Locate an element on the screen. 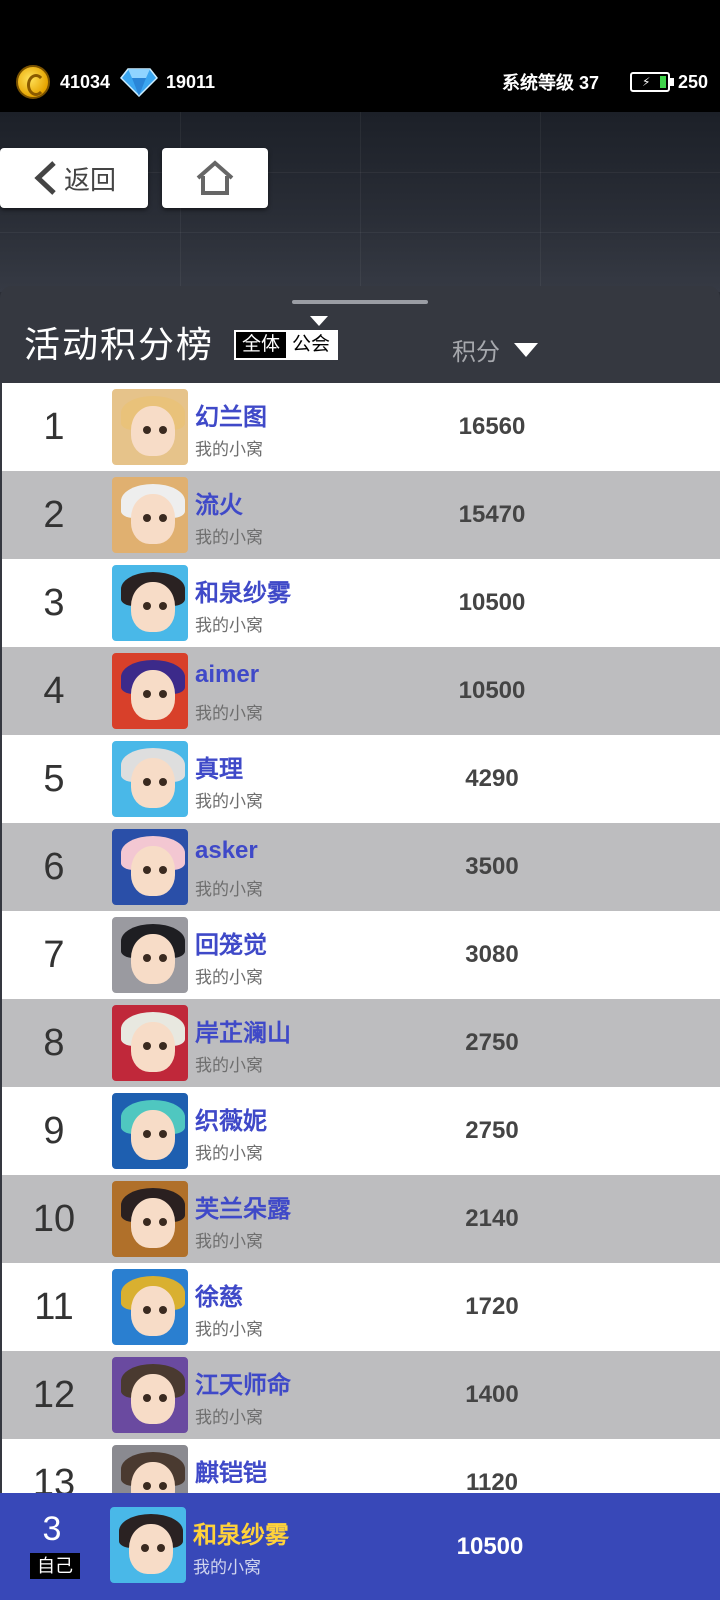 The image size is (720, 1600). panel-drag-handle is located at coordinates (360, 302).